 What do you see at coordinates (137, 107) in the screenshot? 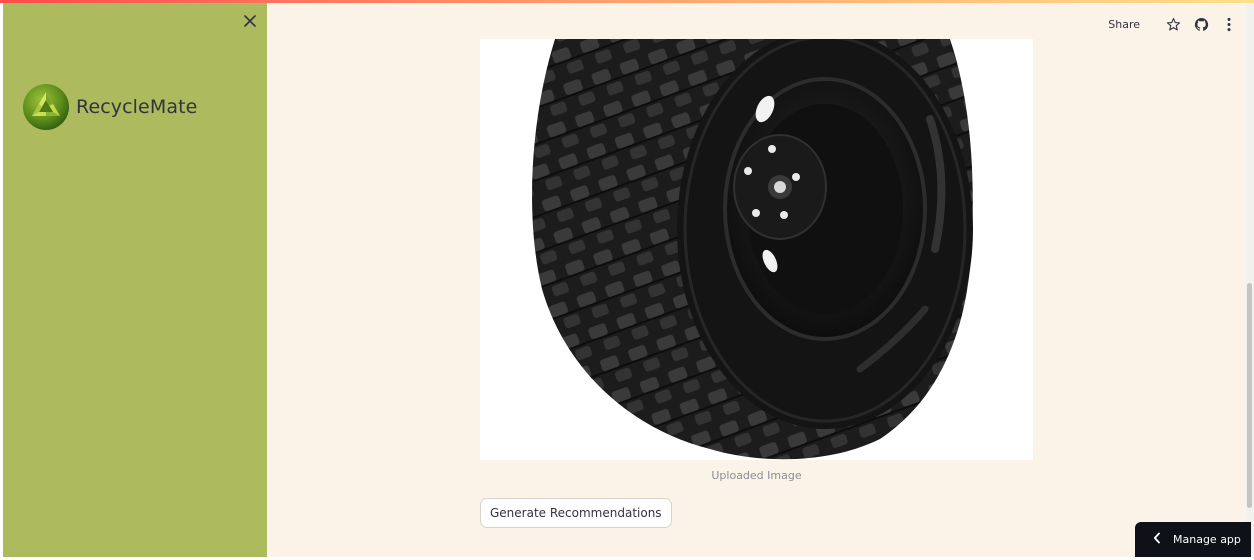
I see `brand-name: RecycleMate` at bounding box center [137, 107].